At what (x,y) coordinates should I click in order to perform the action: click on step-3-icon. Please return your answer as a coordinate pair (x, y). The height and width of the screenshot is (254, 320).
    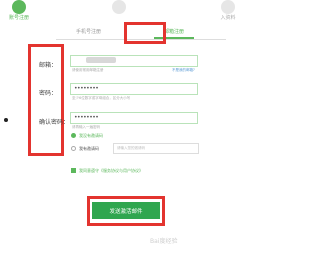
    Looking at the image, I should click on (228, 7).